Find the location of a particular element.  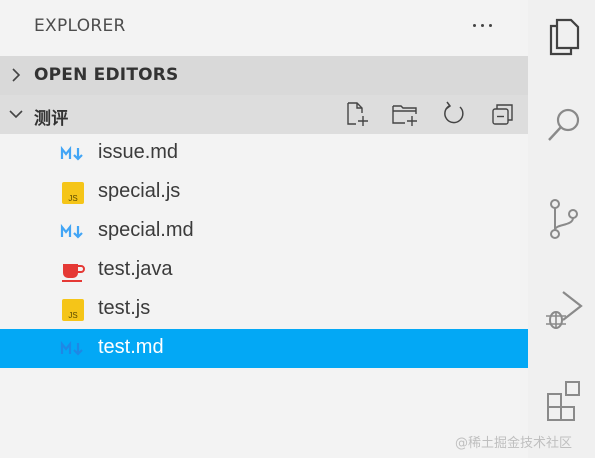

java-icon is located at coordinates (73, 273).